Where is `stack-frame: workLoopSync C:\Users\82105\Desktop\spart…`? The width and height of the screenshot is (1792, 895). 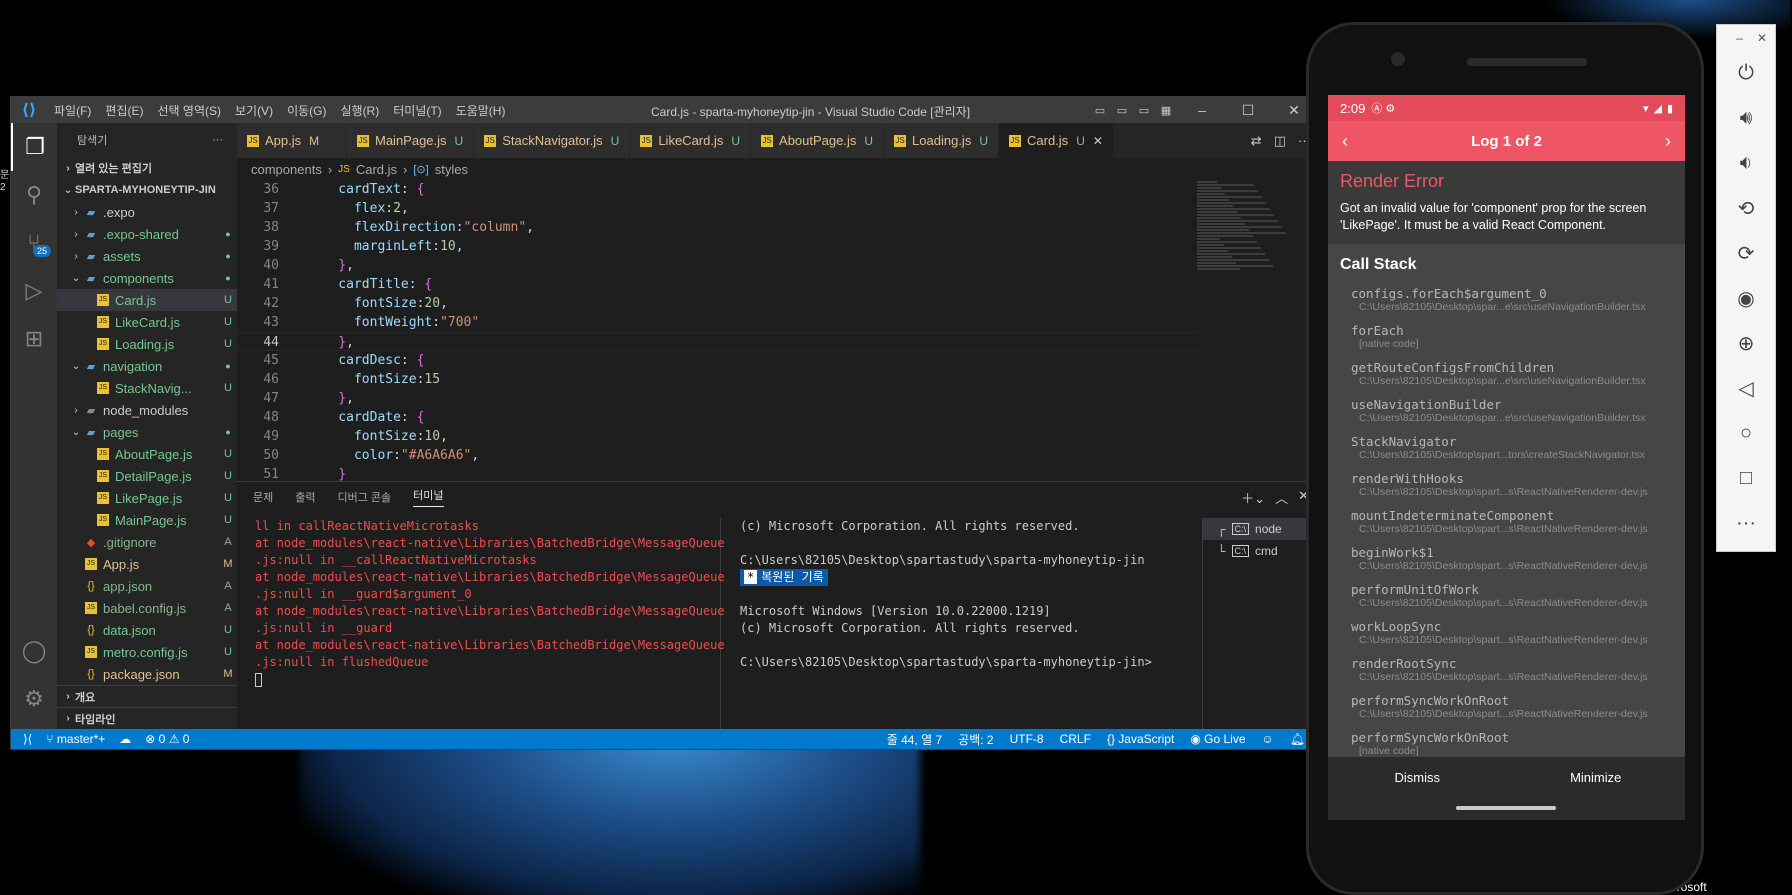
stack-frame: workLoopSync C:\Users\82105\Desktop\spart… is located at coordinates (1506, 633).